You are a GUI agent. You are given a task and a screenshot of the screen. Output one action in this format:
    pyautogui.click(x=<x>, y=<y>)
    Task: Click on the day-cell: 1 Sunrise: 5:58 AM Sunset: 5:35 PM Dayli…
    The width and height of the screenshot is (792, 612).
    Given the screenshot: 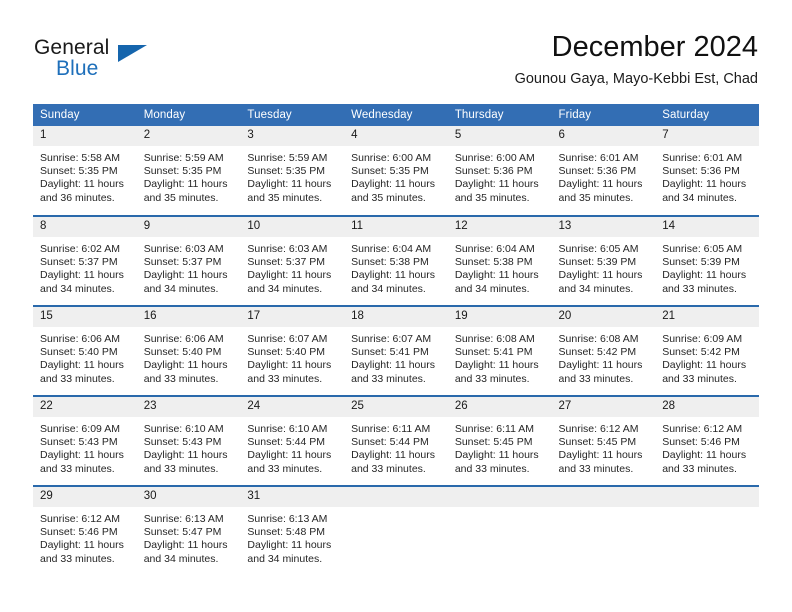 What is the action you would take?
    pyautogui.click(x=85, y=171)
    